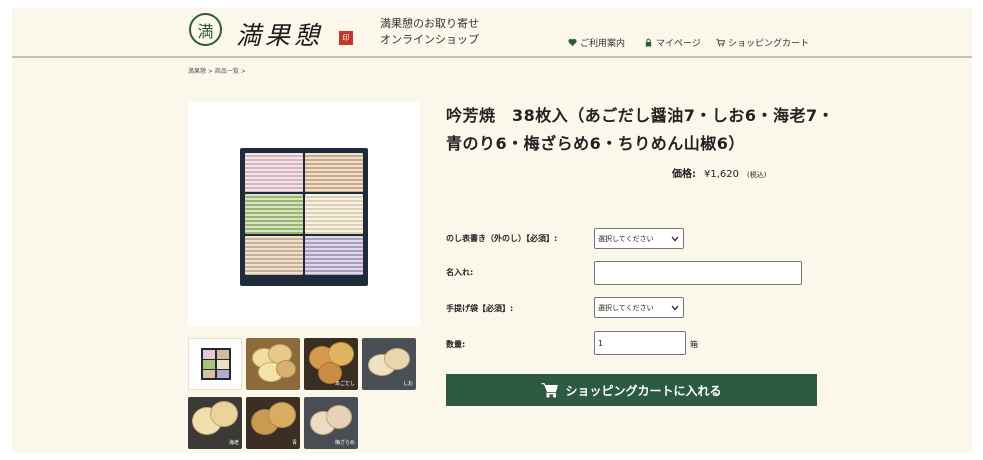  Describe the element at coordinates (678, 44) in the screenshot. I see `nav-mypage-label: マイページ` at that location.